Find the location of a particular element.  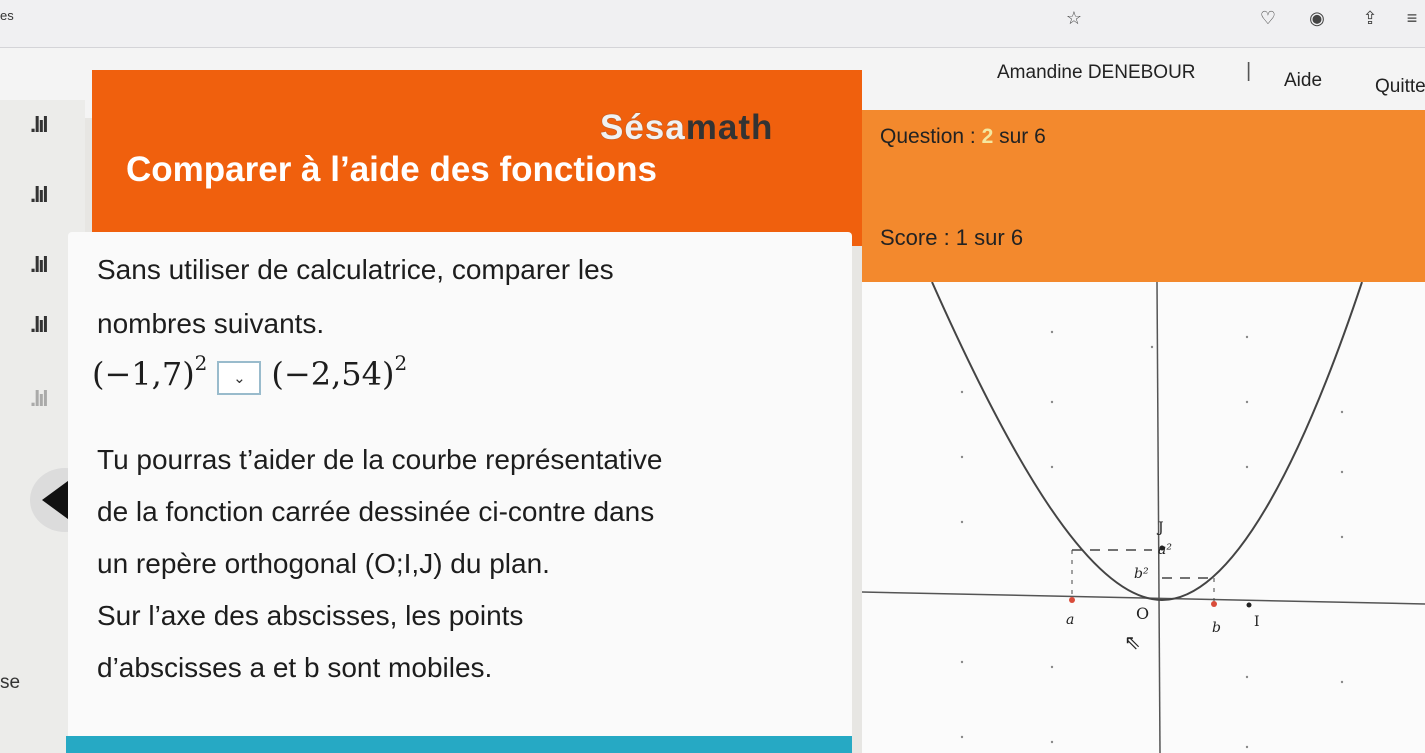

share-icon: ⇪ is located at coordinates (1370, 18).